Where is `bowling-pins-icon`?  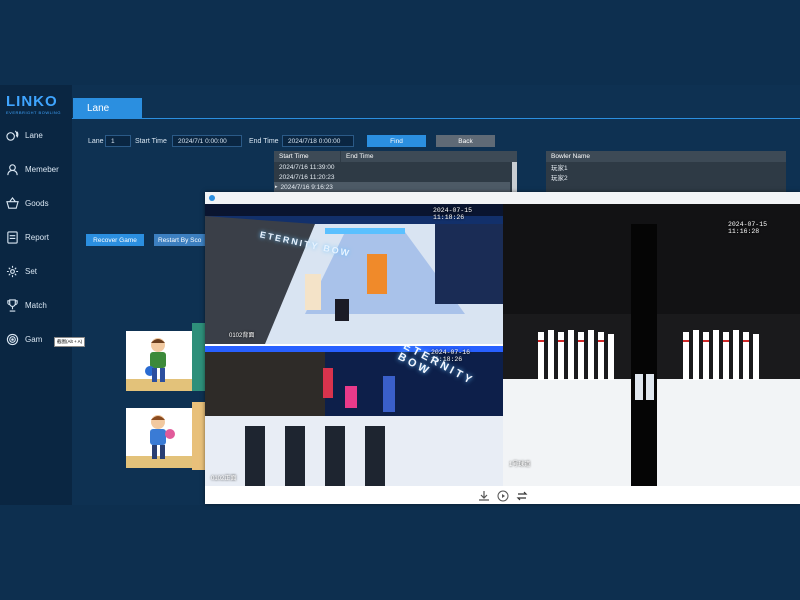 bowling-pins-icon is located at coordinates (12, 135).